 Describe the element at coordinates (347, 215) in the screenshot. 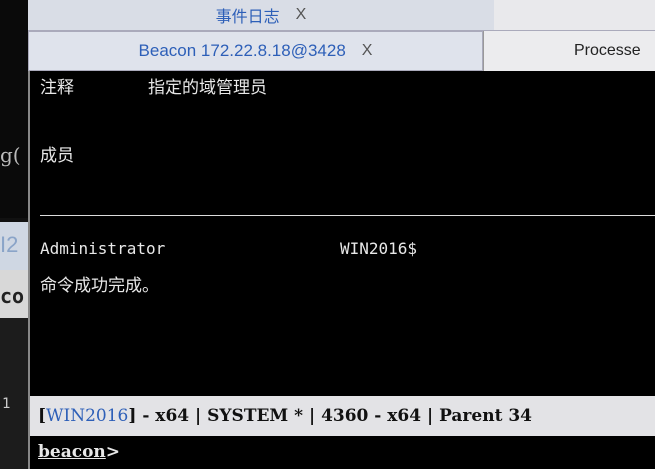

I see `divider` at that location.